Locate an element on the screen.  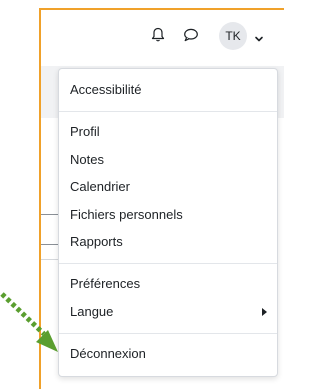
menu-item-accessibility: Accessibilité is located at coordinates (168, 90).